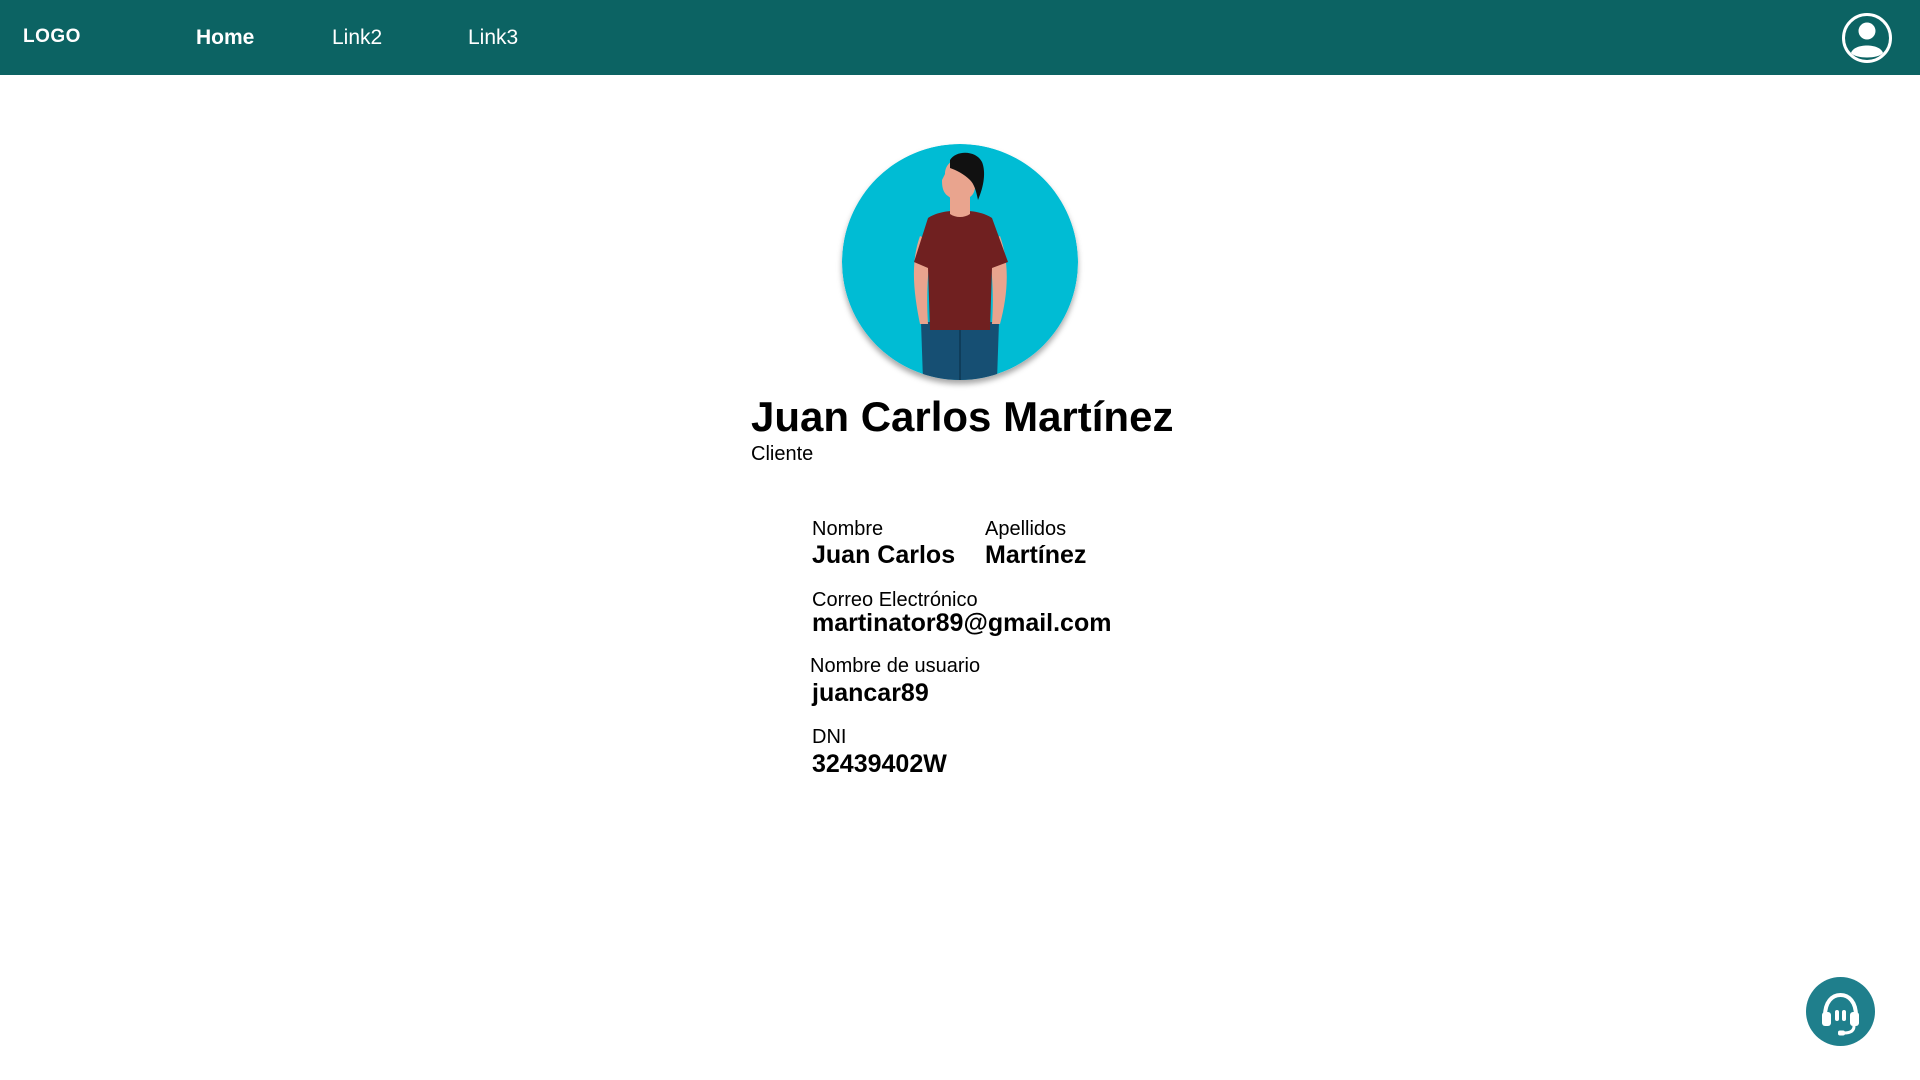  Describe the element at coordinates (782, 454) in the screenshot. I see `profile-role: Cliente` at that location.